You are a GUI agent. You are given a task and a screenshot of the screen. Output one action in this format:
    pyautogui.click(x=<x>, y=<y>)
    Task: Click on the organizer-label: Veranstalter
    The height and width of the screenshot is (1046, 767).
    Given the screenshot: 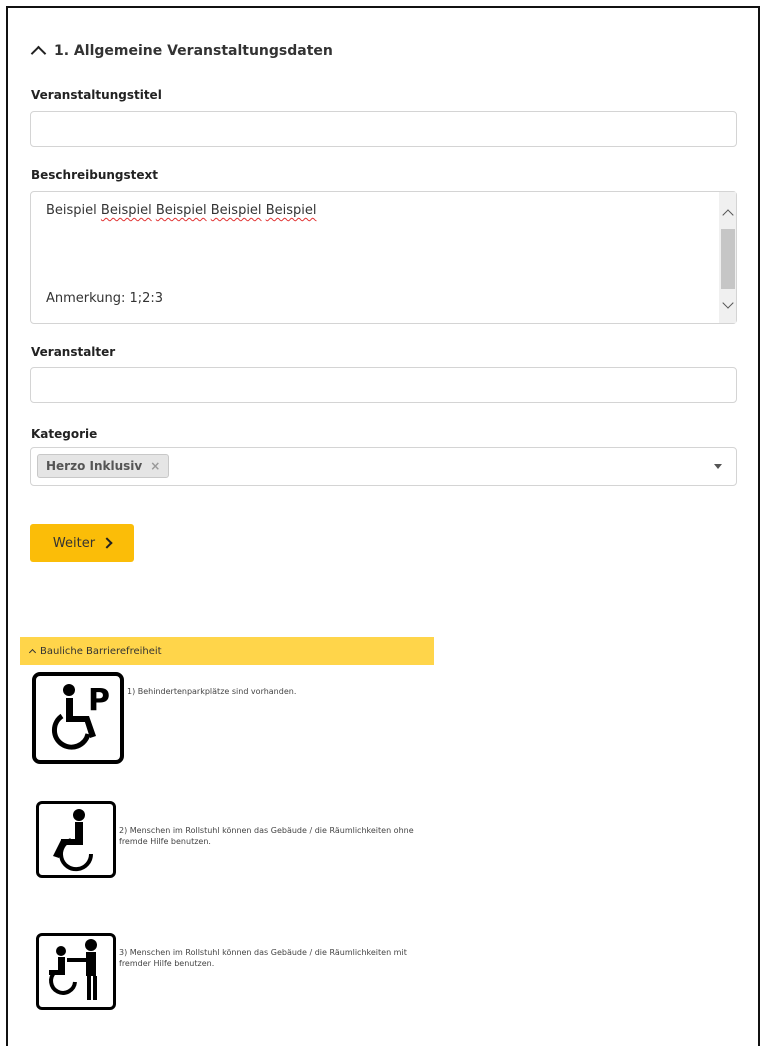 What is the action you would take?
    pyautogui.click(x=73, y=352)
    